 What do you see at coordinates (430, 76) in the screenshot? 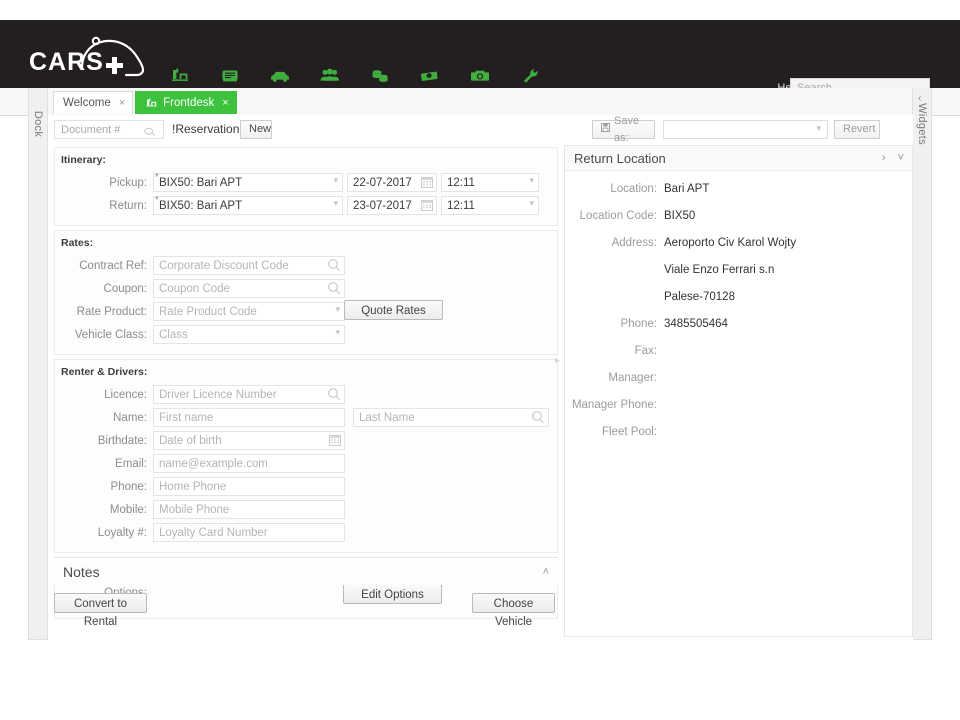
I see `money-icon` at bounding box center [430, 76].